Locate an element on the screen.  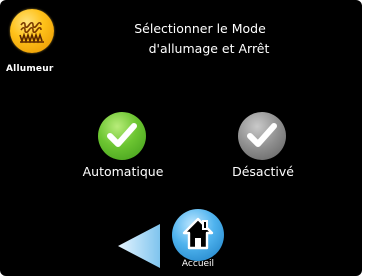
home-label: Accueil is located at coordinates (198, 264).